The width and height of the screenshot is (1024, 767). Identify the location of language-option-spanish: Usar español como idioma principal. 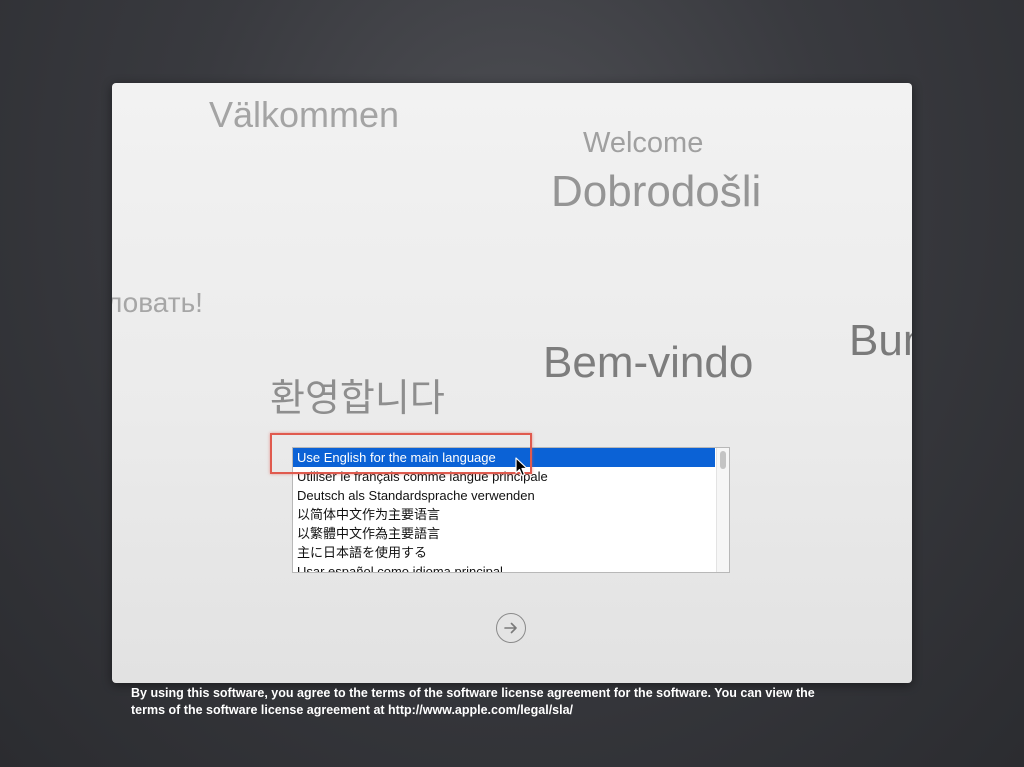
(504, 567).